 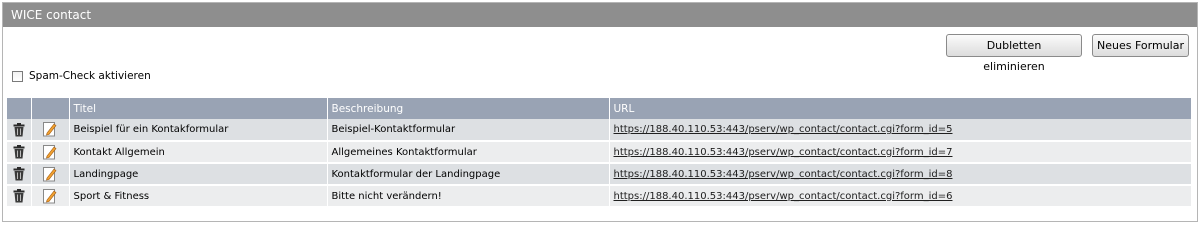 I want to click on column-header-description: Beschreibung, so click(x=468, y=108).